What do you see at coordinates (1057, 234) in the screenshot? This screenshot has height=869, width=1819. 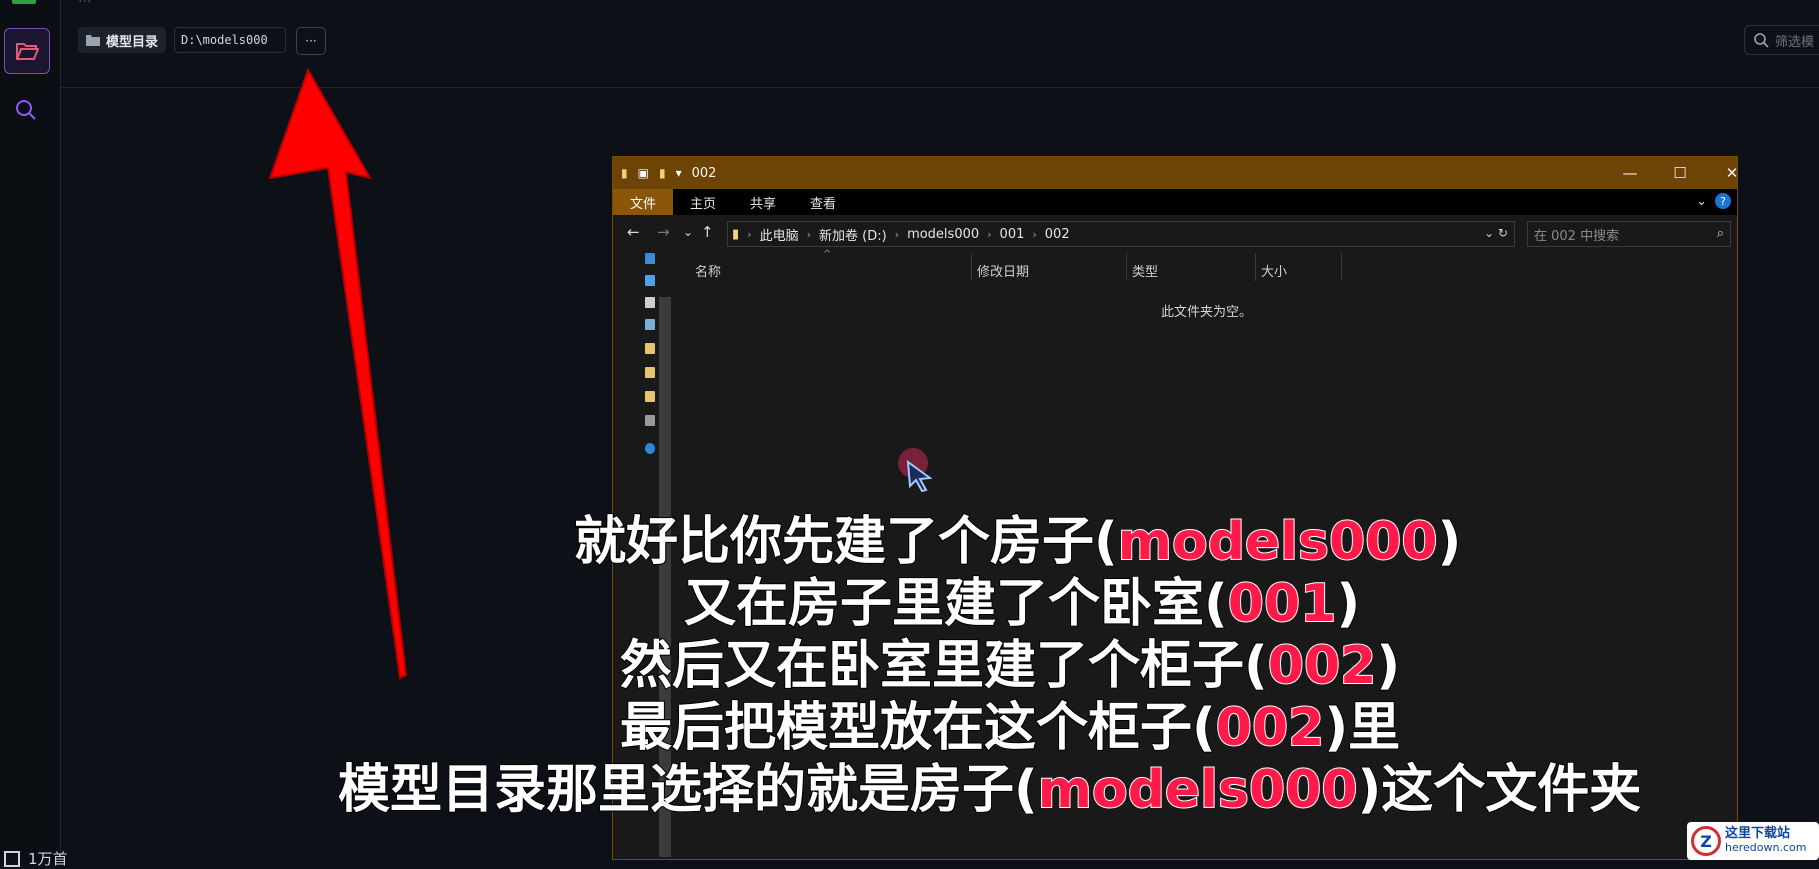 I see `address-segment: 002` at bounding box center [1057, 234].